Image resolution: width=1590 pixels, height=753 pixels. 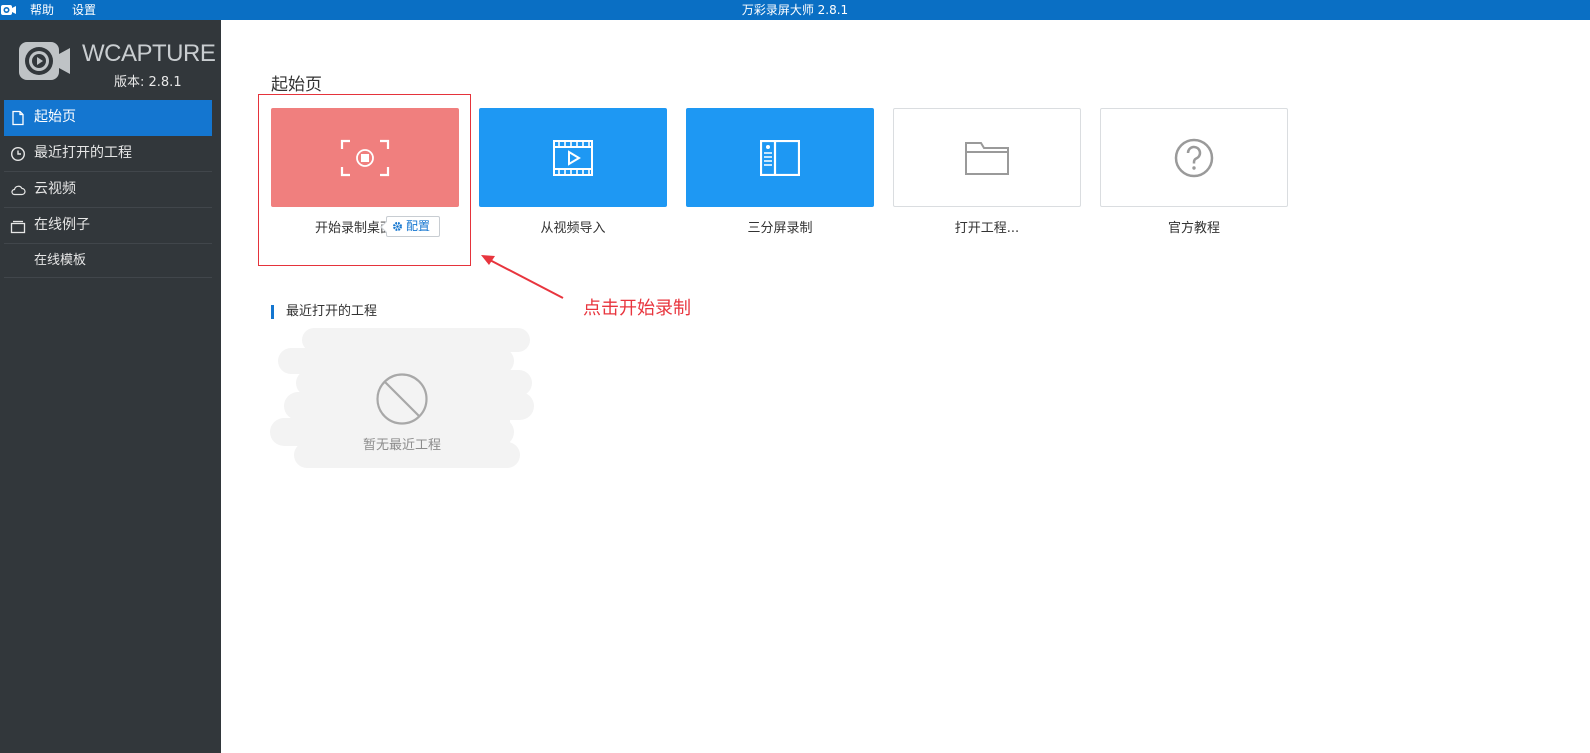 What do you see at coordinates (402, 399) in the screenshot?
I see `no-entry-icon` at bounding box center [402, 399].